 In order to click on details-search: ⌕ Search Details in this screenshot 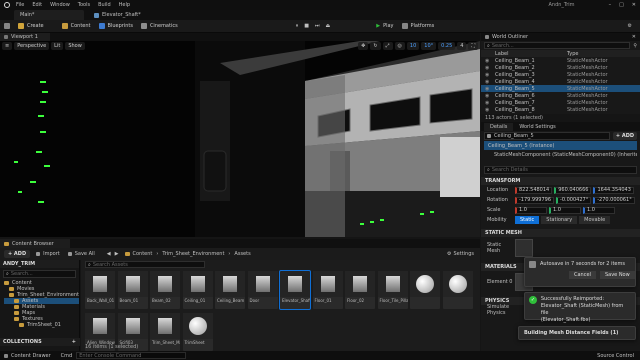, I will do `click(560, 170)`.